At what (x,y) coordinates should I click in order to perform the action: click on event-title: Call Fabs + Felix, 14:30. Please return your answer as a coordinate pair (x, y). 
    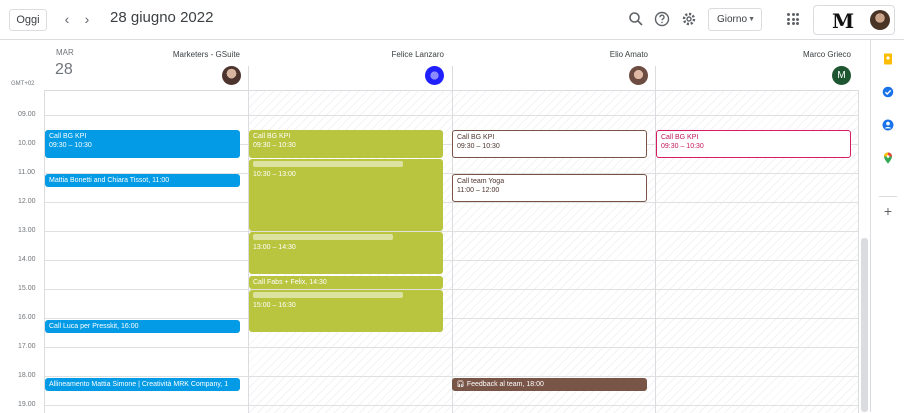
    Looking at the image, I should click on (290, 282).